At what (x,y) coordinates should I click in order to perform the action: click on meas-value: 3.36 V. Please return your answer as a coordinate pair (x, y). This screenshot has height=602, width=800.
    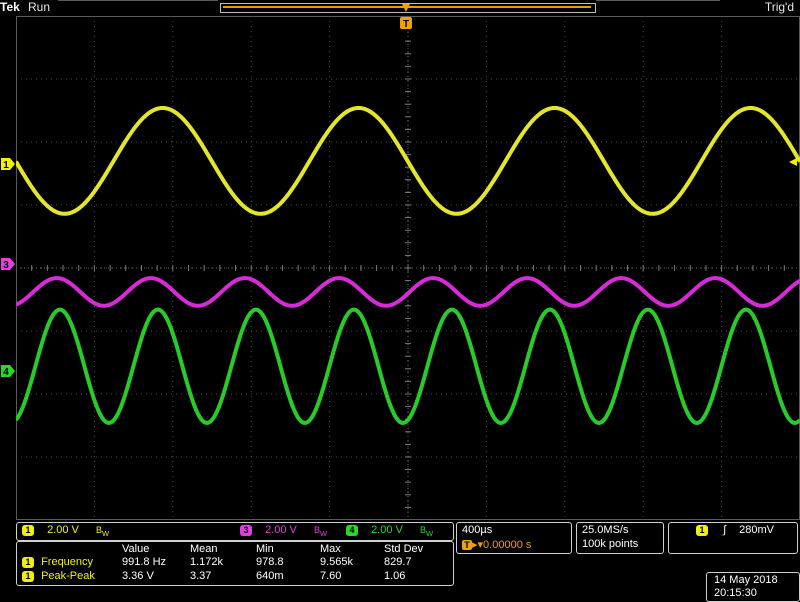
    Looking at the image, I should click on (138, 576).